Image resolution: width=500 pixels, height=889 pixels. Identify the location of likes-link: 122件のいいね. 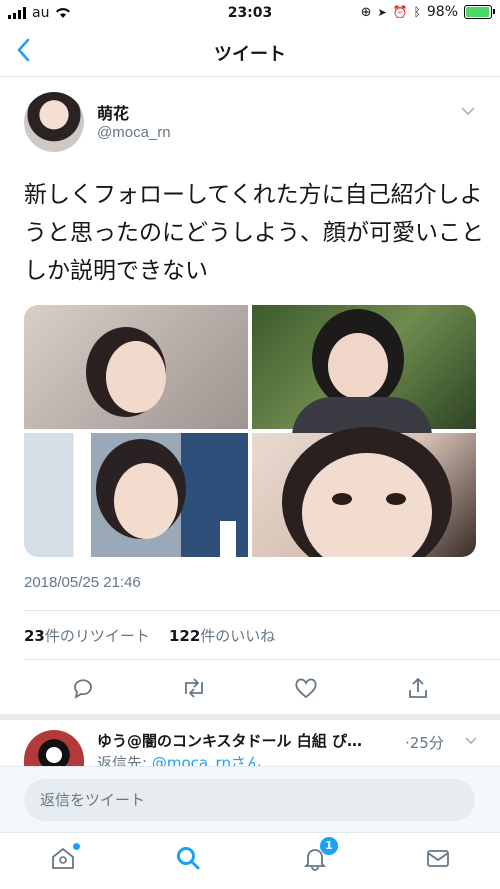
(222, 636).